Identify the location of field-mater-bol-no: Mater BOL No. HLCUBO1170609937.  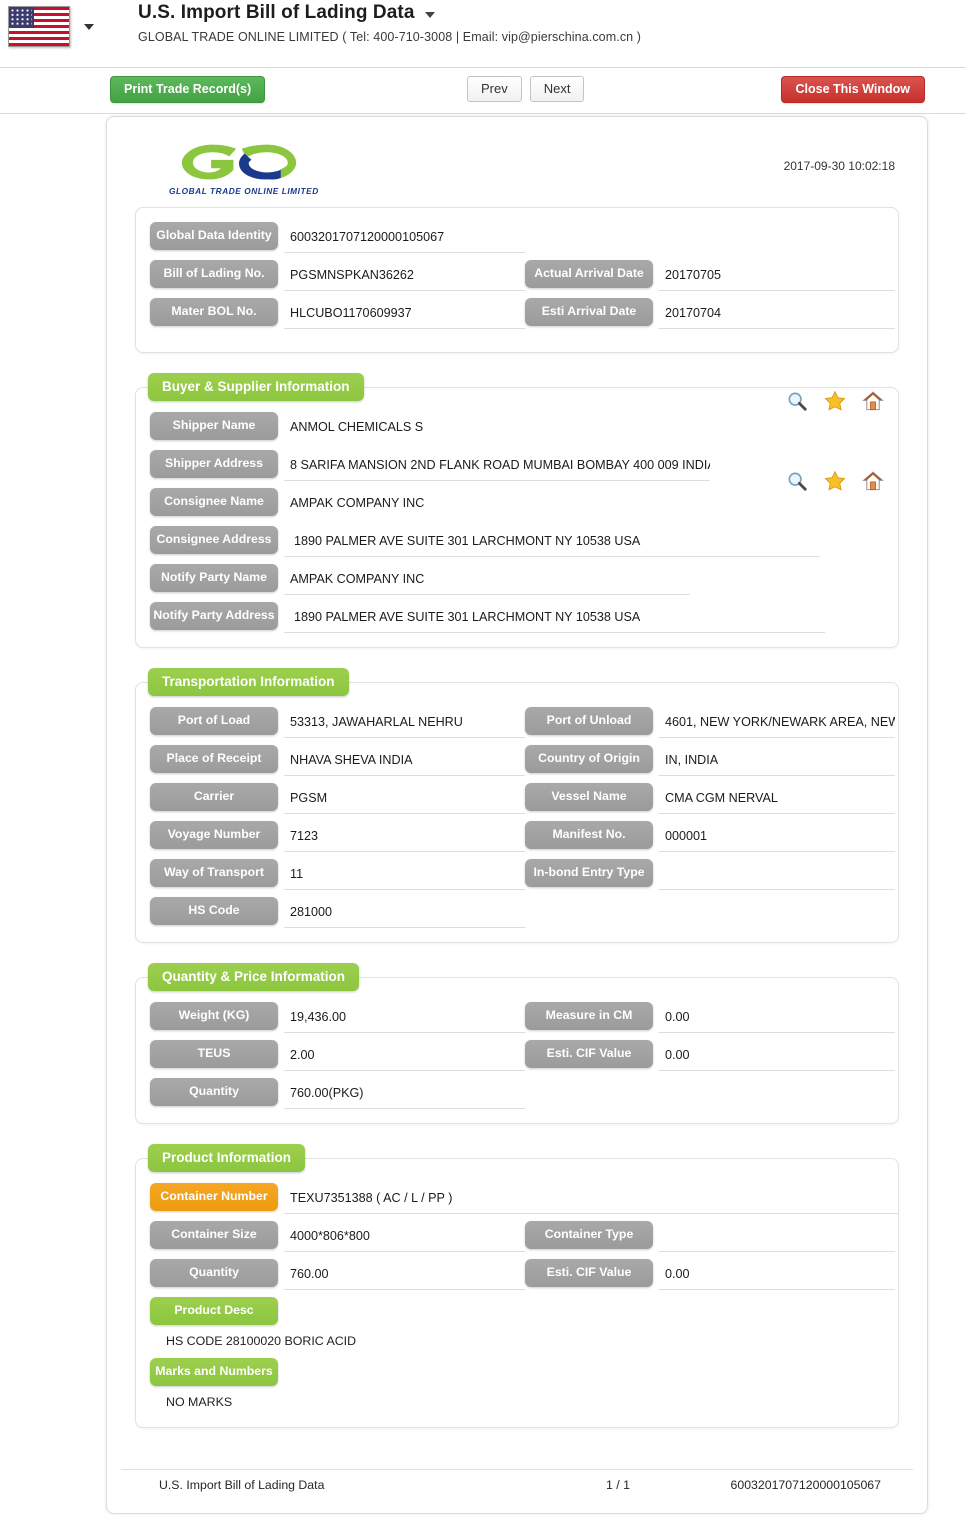
(337, 313).